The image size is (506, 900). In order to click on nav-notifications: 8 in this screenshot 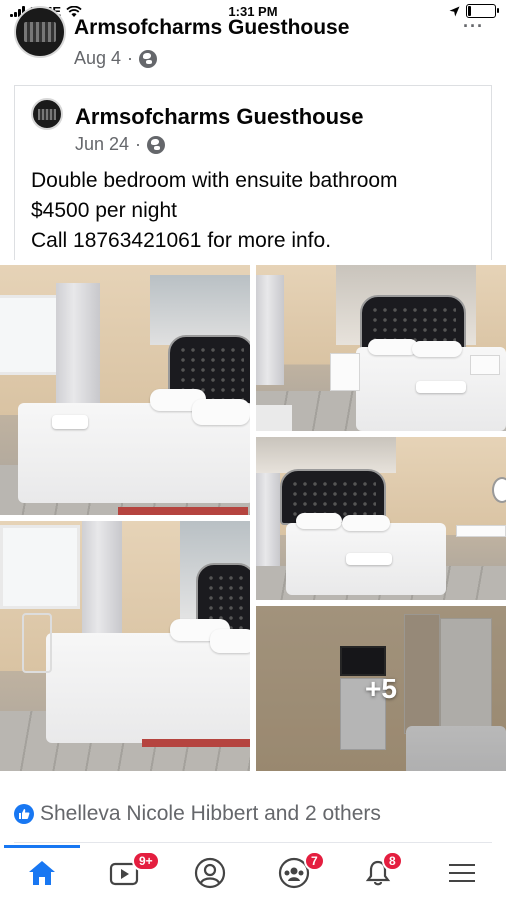, I will do `click(378, 872)`.